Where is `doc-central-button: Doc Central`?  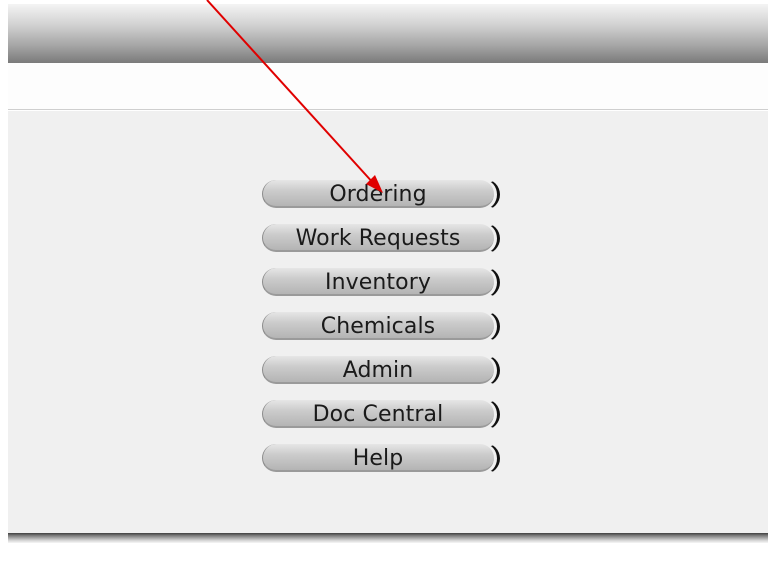
doc-central-button: Doc Central is located at coordinates (381, 415).